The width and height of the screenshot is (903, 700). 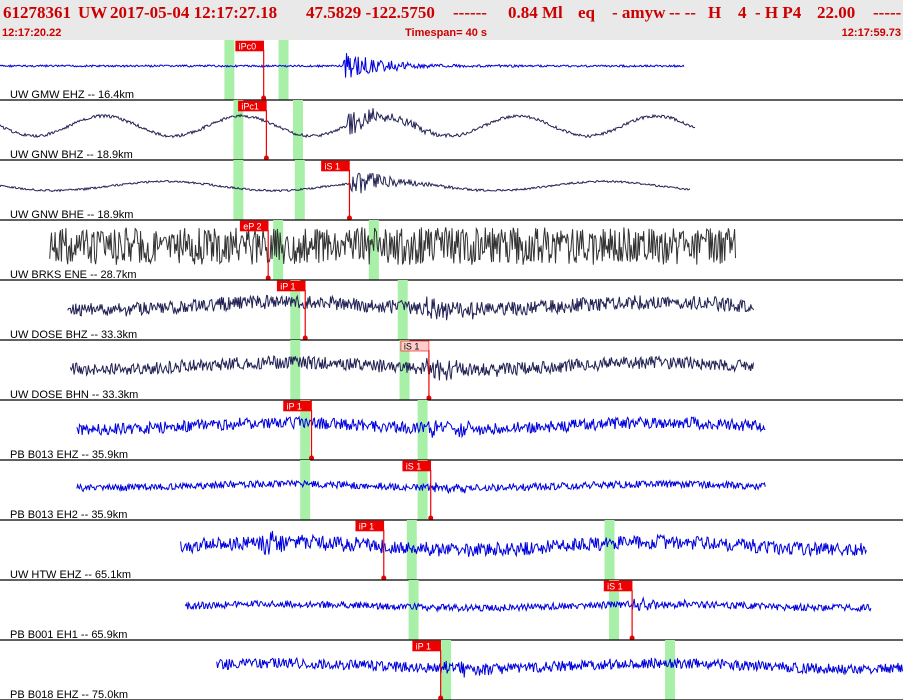 I want to click on time-bar: 12:17:20.22 Timespan= 40 s 12:17:59.73, so click(x=451, y=33).